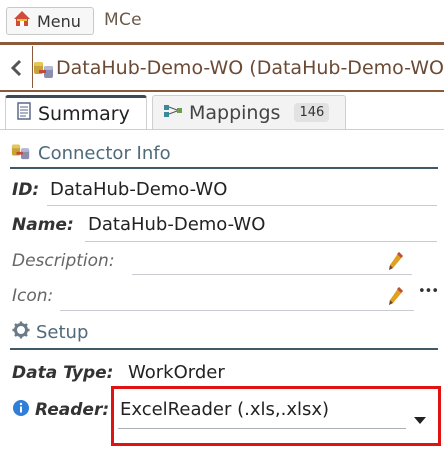 The height and width of the screenshot is (461, 444). What do you see at coordinates (235, 112) in the screenshot?
I see `tab-mappings-label: Mappings` at bounding box center [235, 112].